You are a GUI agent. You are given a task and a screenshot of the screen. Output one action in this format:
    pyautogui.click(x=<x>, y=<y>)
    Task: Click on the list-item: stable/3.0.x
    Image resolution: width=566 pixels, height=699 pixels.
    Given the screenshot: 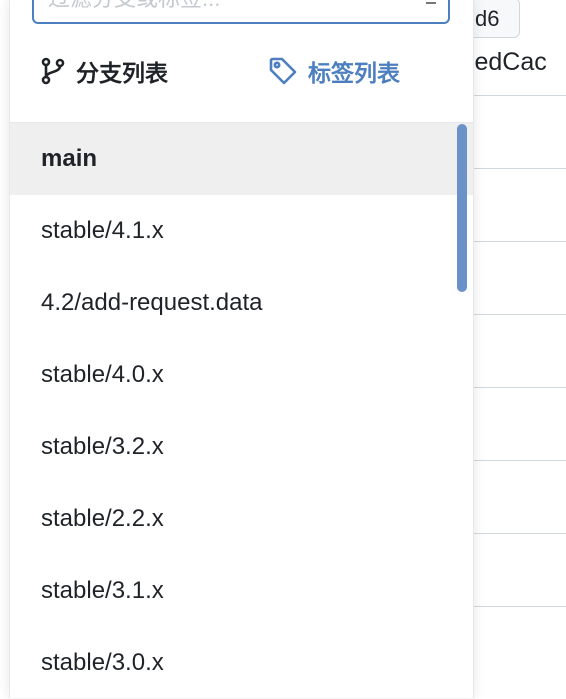 What is the action you would take?
    pyautogui.click(x=241, y=663)
    